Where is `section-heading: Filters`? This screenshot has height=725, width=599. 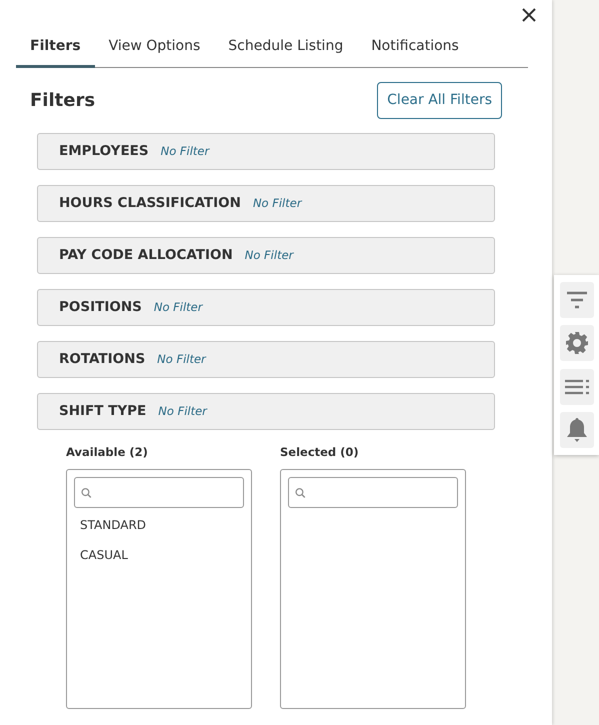 section-heading: Filters is located at coordinates (63, 101).